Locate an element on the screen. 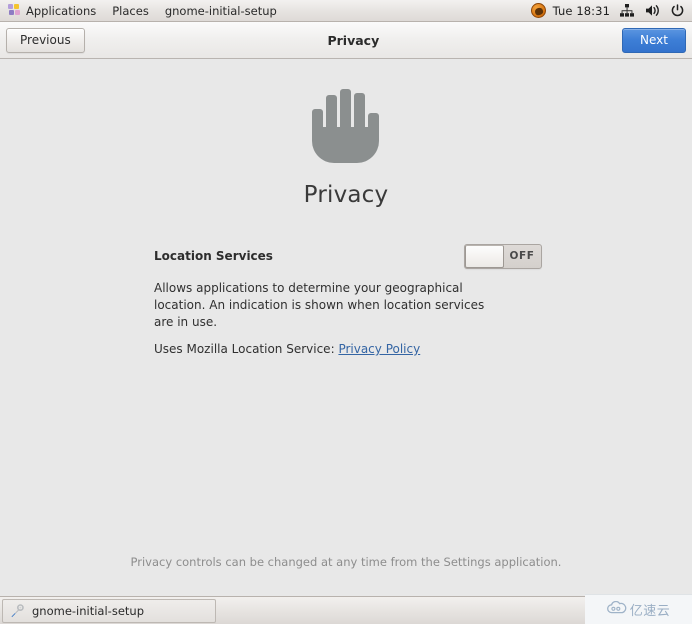  watermark-text: 亿速云 is located at coordinates (650, 611).